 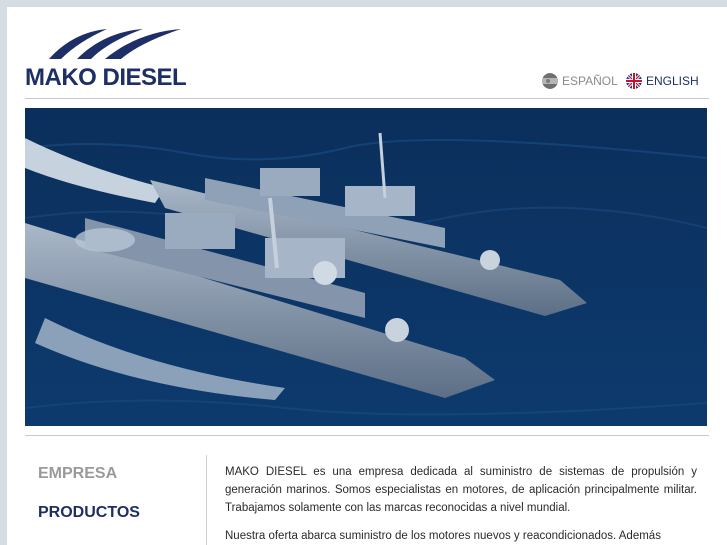 I want to click on lang-espanol: ESPAÑOL, so click(x=580, y=81).